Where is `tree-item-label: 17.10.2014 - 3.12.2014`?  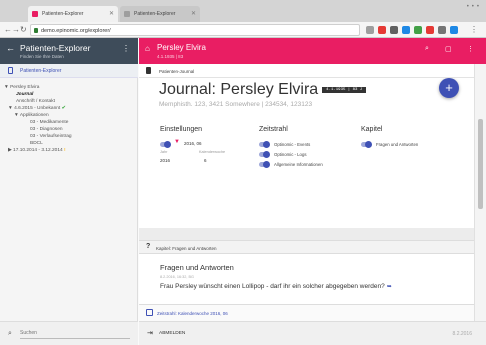 tree-item-label: 17.10.2014 - 3.12.2014 is located at coordinates (38, 150).